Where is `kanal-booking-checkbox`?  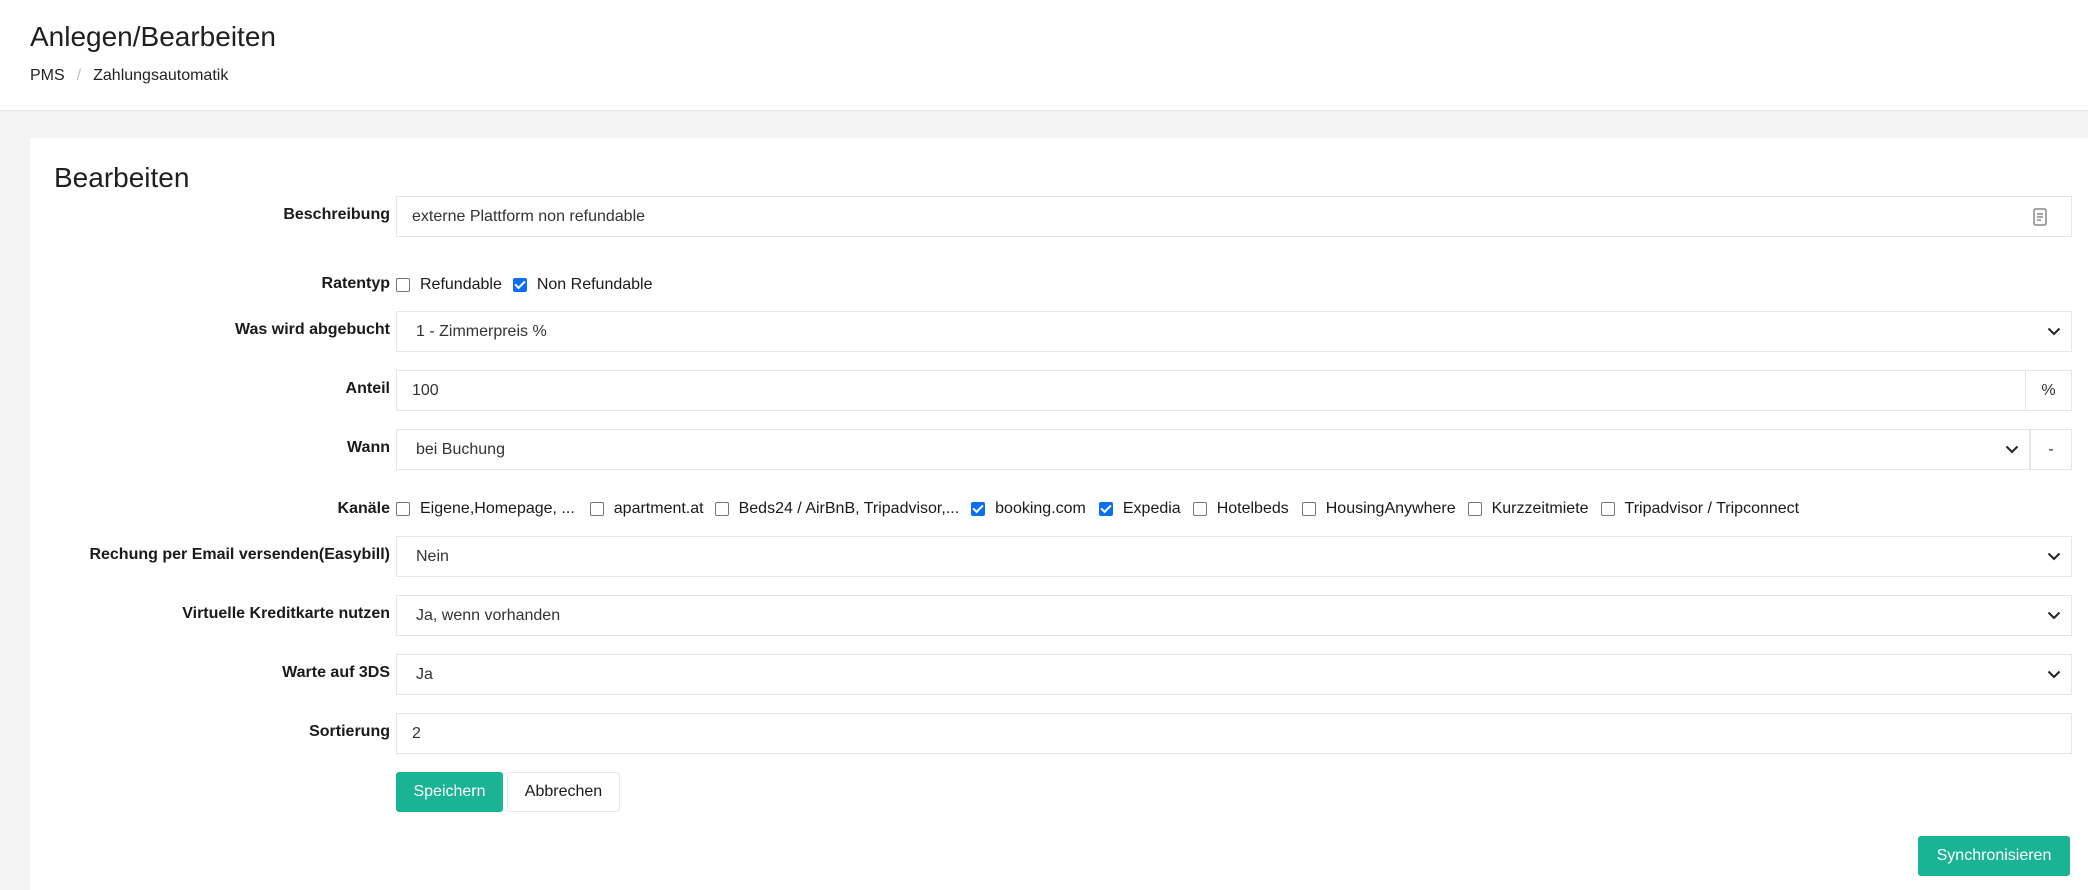 kanal-booking-checkbox is located at coordinates (978, 509).